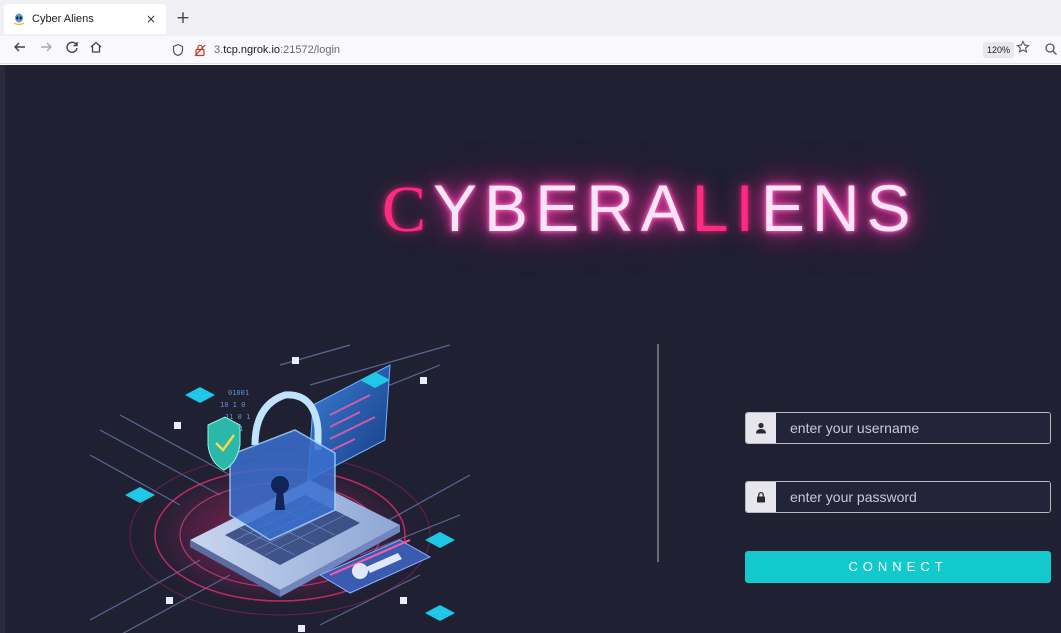 The height and width of the screenshot is (633, 1061). What do you see at coordinates (238, 393) in the screenshot?
I see `svg-text: 01001` at bounding box center [238, 393].